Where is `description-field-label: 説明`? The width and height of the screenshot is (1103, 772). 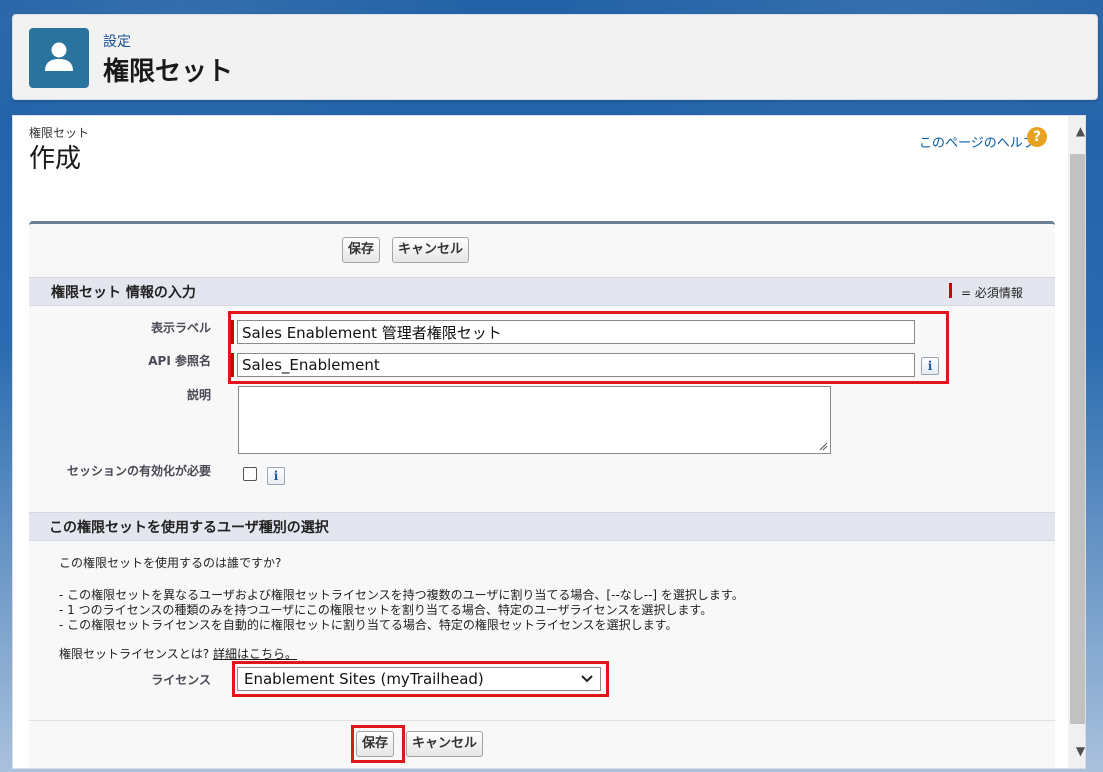 description-field-label: 説明 is located at coordinates (198, 395).